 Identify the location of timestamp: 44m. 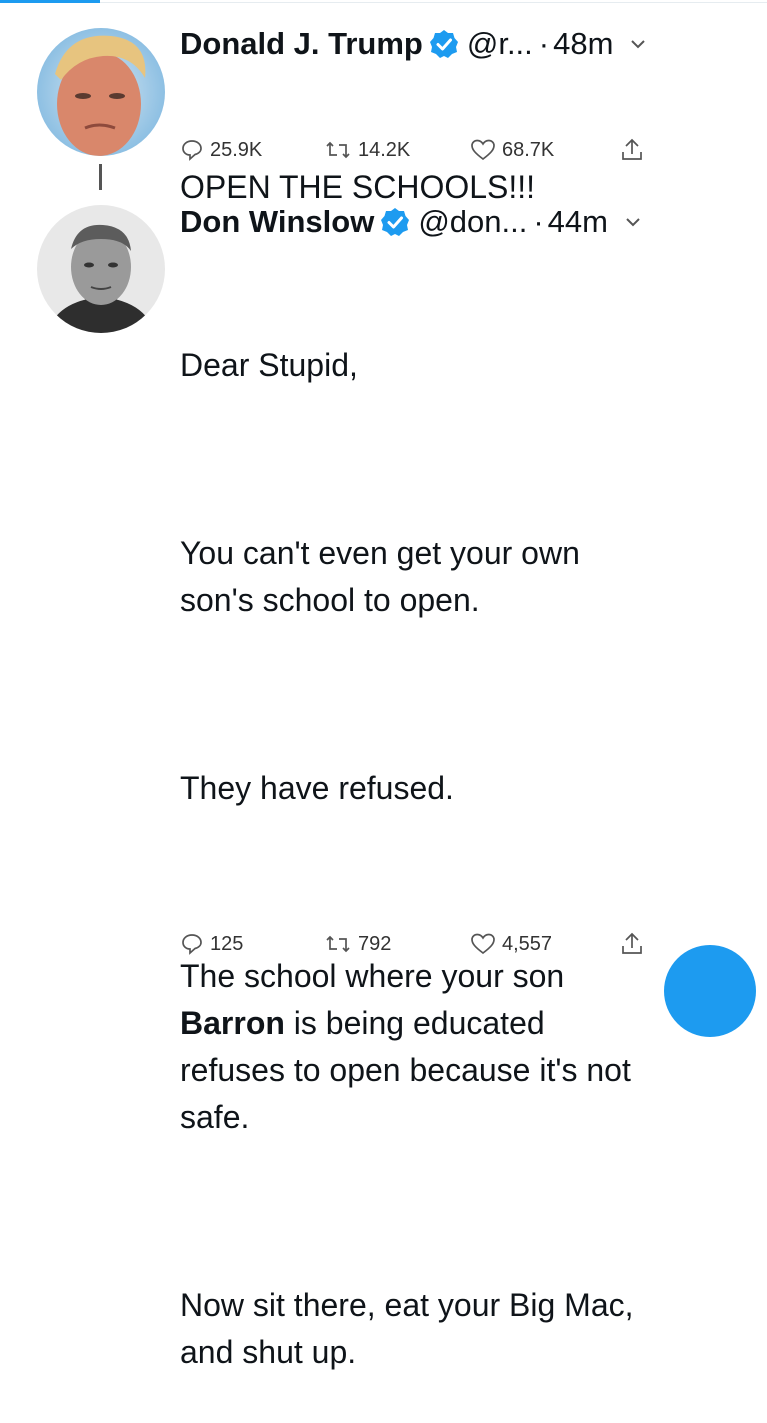
(578, 222).